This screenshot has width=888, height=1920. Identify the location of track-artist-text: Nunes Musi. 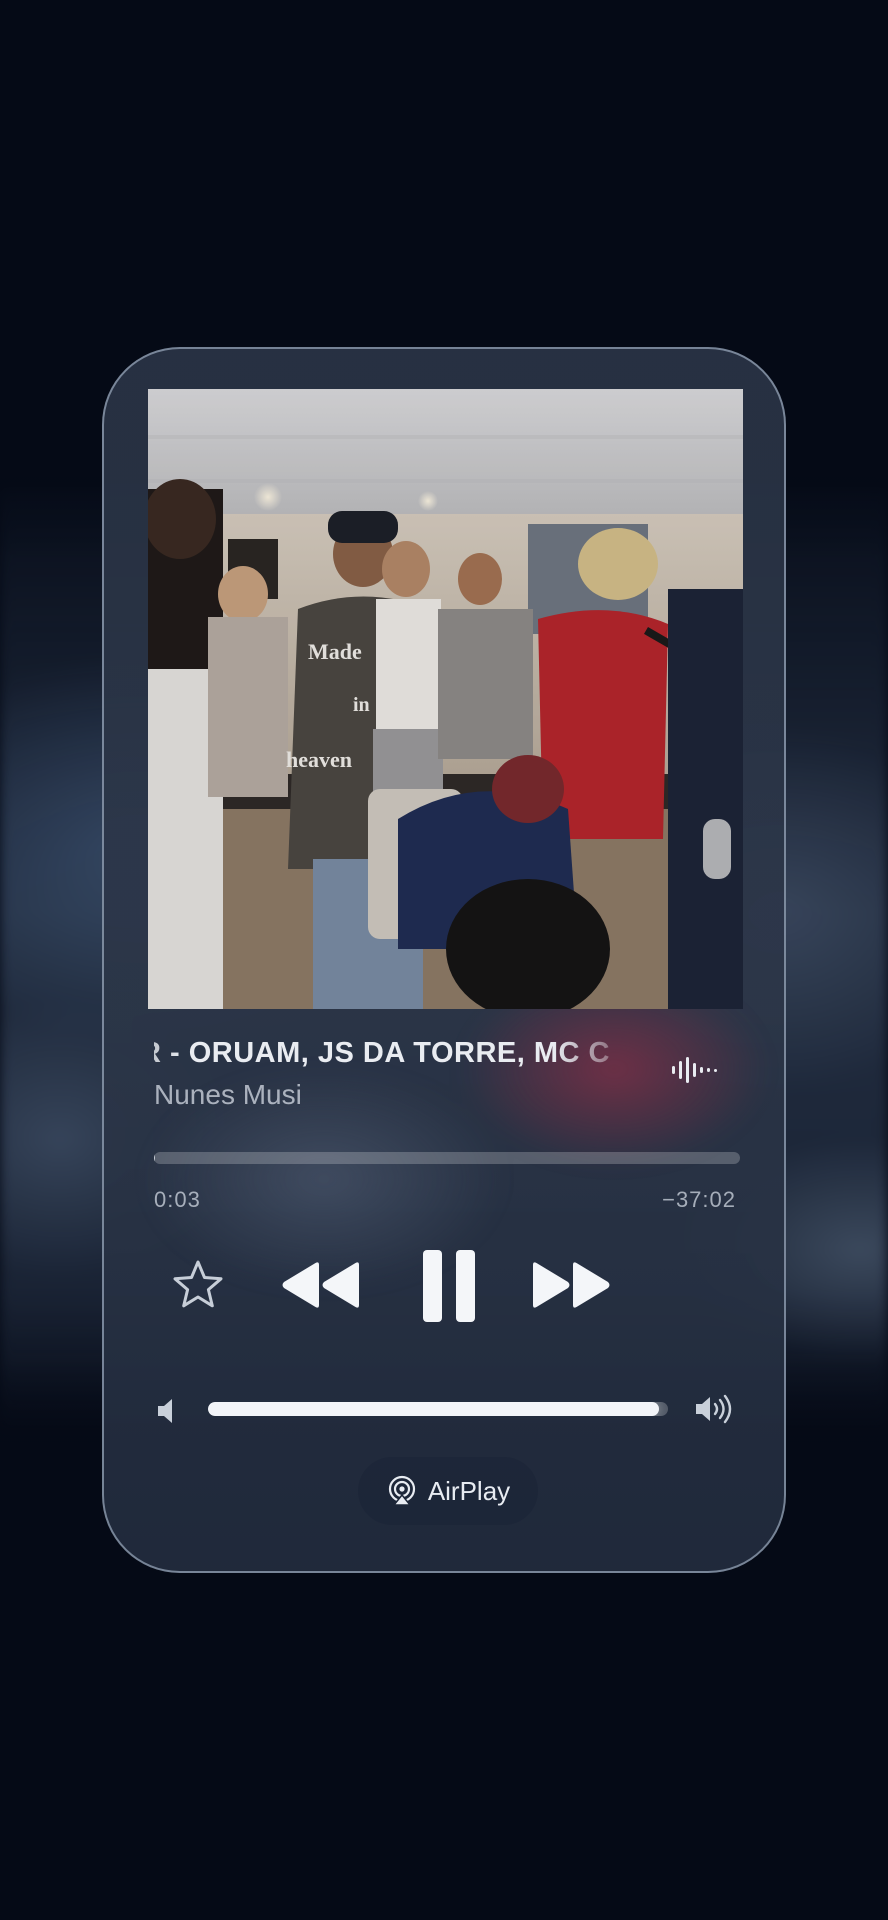
(228, 1094).